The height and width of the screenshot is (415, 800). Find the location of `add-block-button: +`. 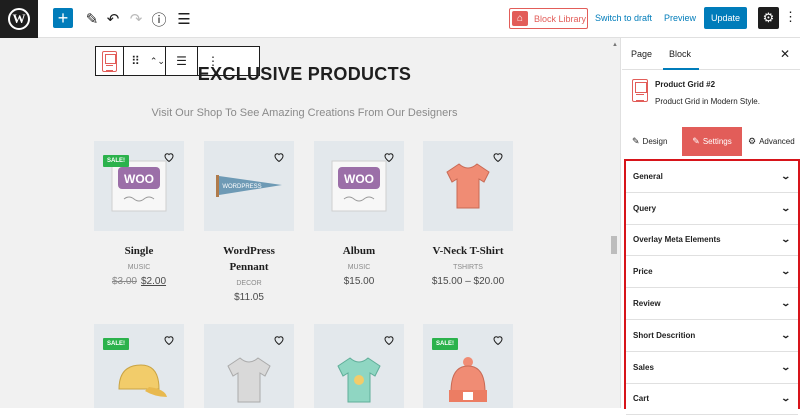

add-block-button: + is located at coordinates (63, 18).